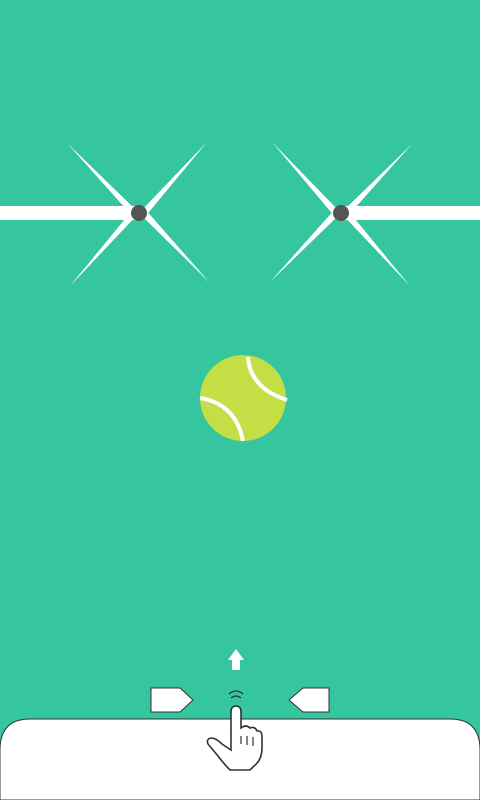 This screenshot has height=800, width=480. I want to click on tennis-ball-body, so click(243, 398).